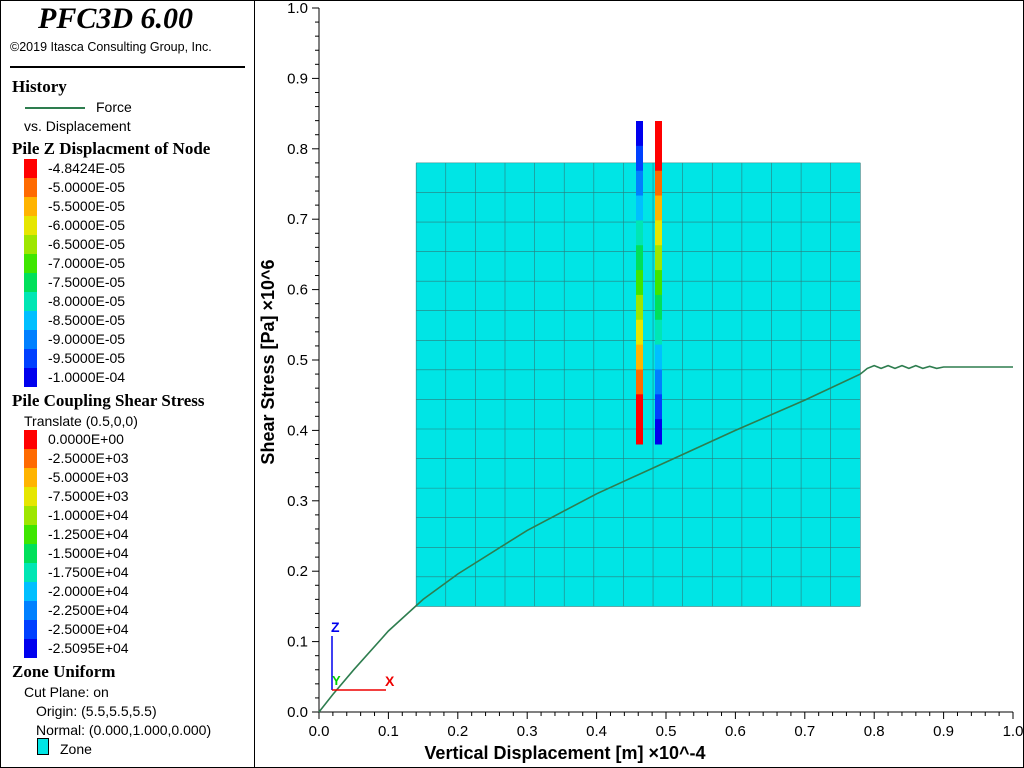  Describe the element at coordinates (88, 648) in the screenshot. I see `pile-shear-scale-label: -2.5095E+04` at that location.